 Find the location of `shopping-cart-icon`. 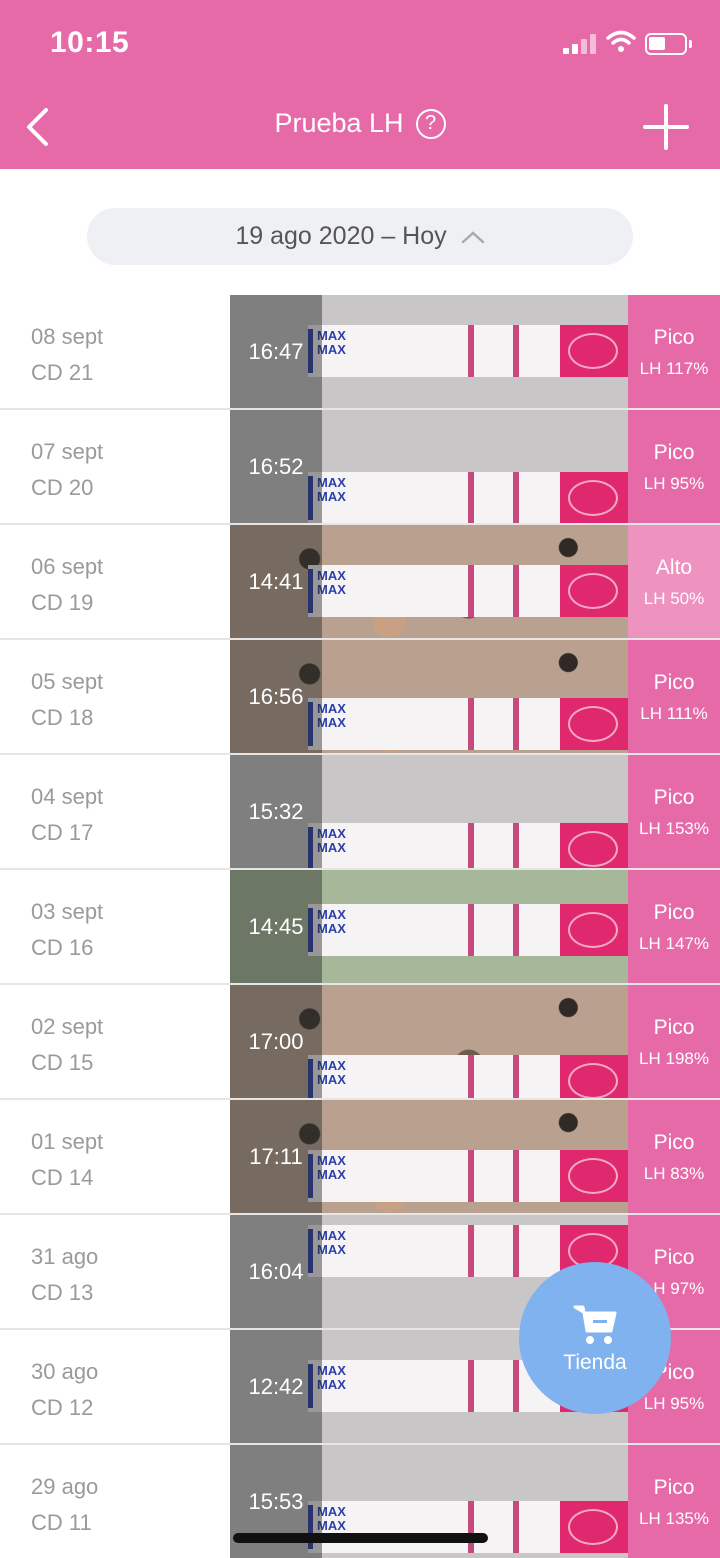

shopping-cart-icon is located at coordinates (595, 1324).